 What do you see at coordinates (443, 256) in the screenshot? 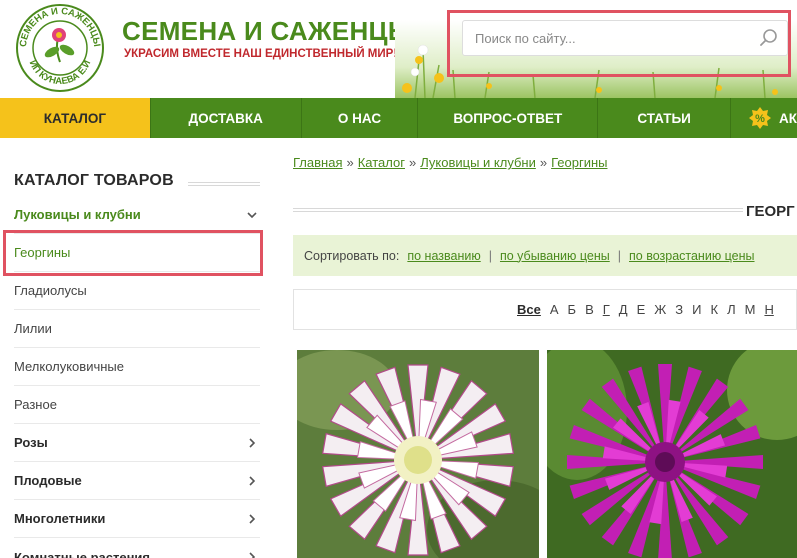
I see `sort-by-name-link: по названию` at bounding box center [443, 256].